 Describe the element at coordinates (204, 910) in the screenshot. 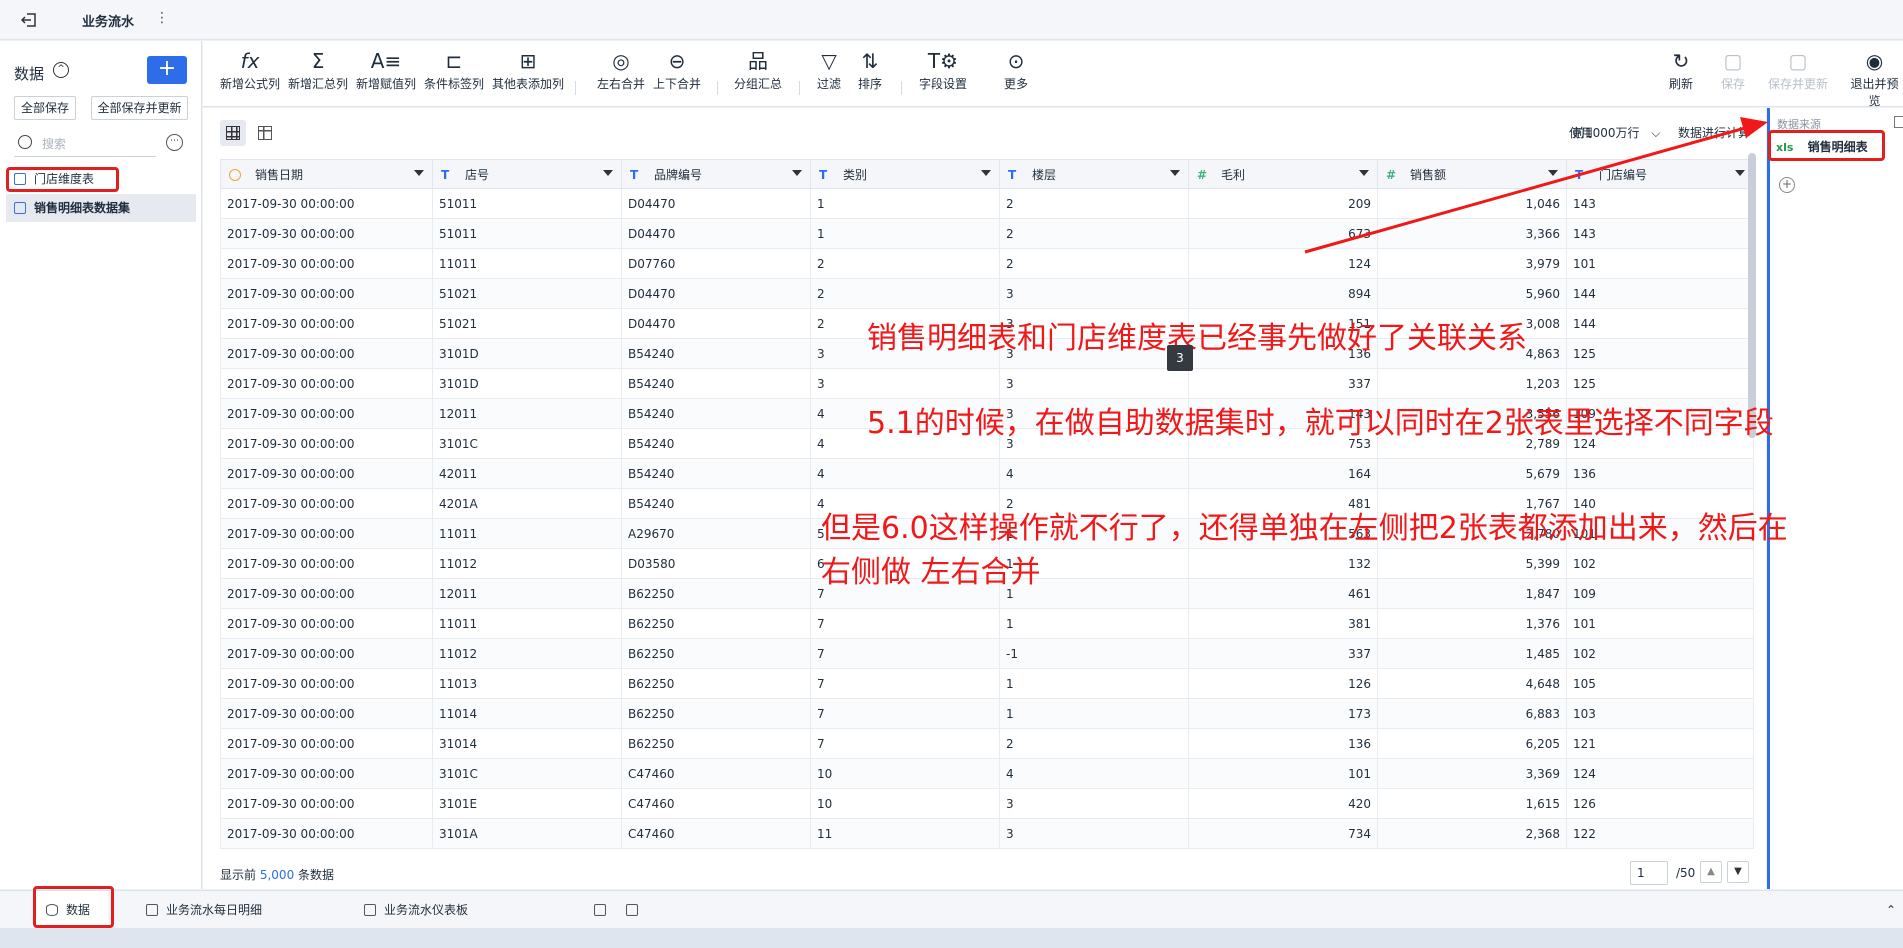

I see `tab-daily-detail: 业务流水每日明细` at that location.